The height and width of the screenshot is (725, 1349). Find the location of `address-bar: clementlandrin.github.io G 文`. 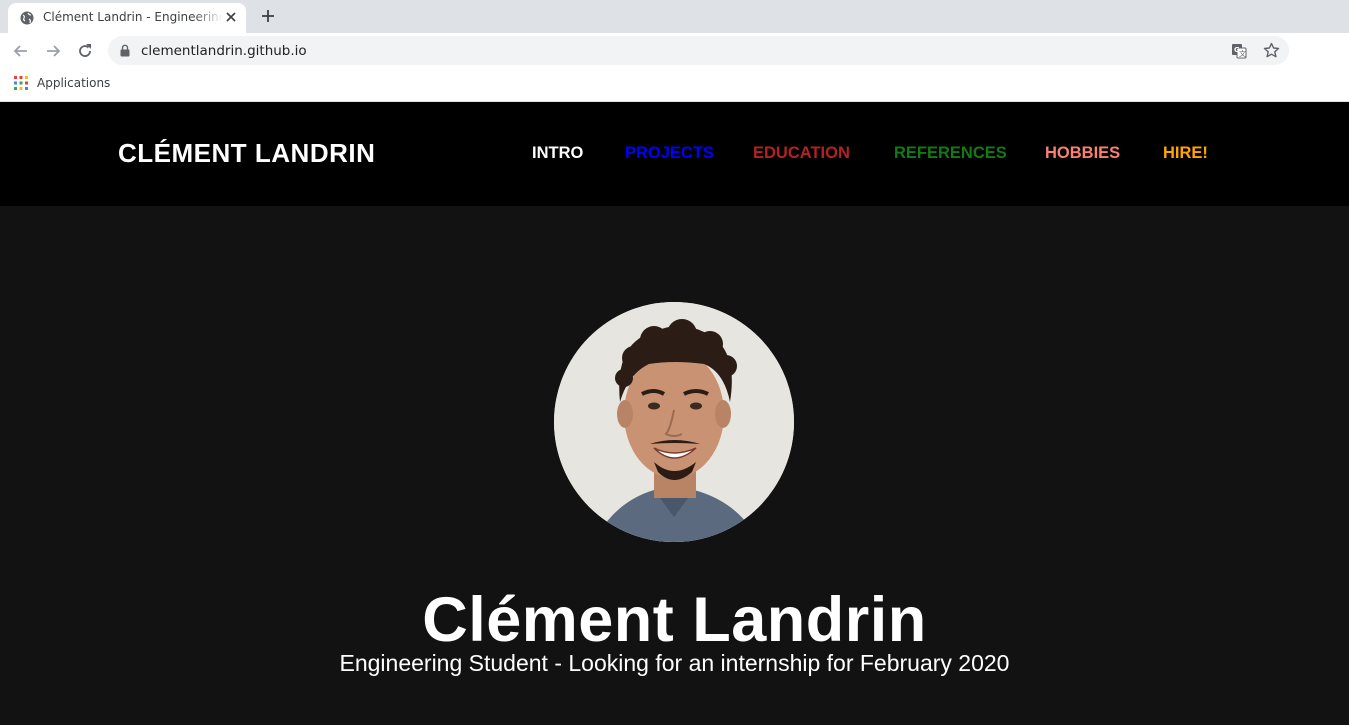

address-bar: clementlandrin.github.io G 文 is located at coordinates (698, 50).